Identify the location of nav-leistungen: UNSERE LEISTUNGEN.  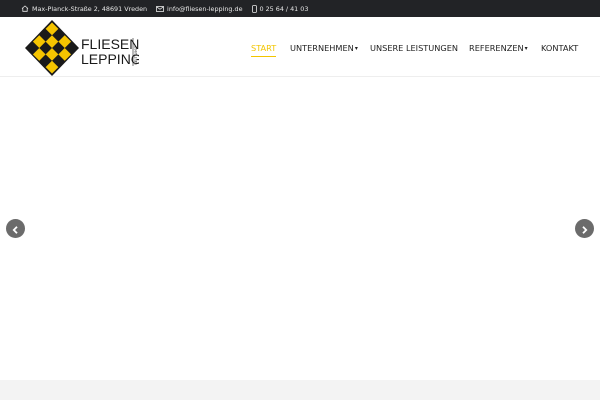
(414, 48).